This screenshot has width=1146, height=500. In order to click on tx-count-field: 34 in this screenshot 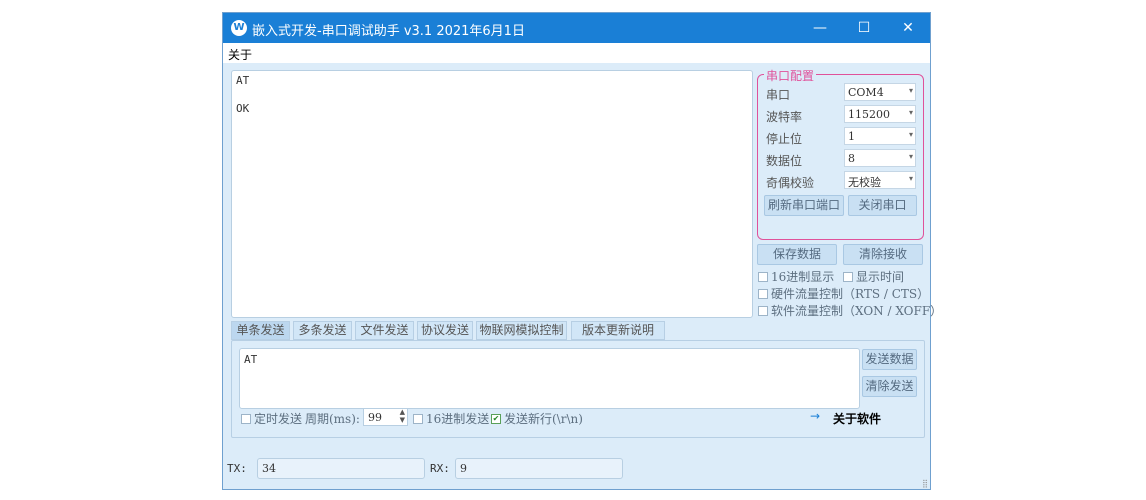, I will do `click(341, 468)`.